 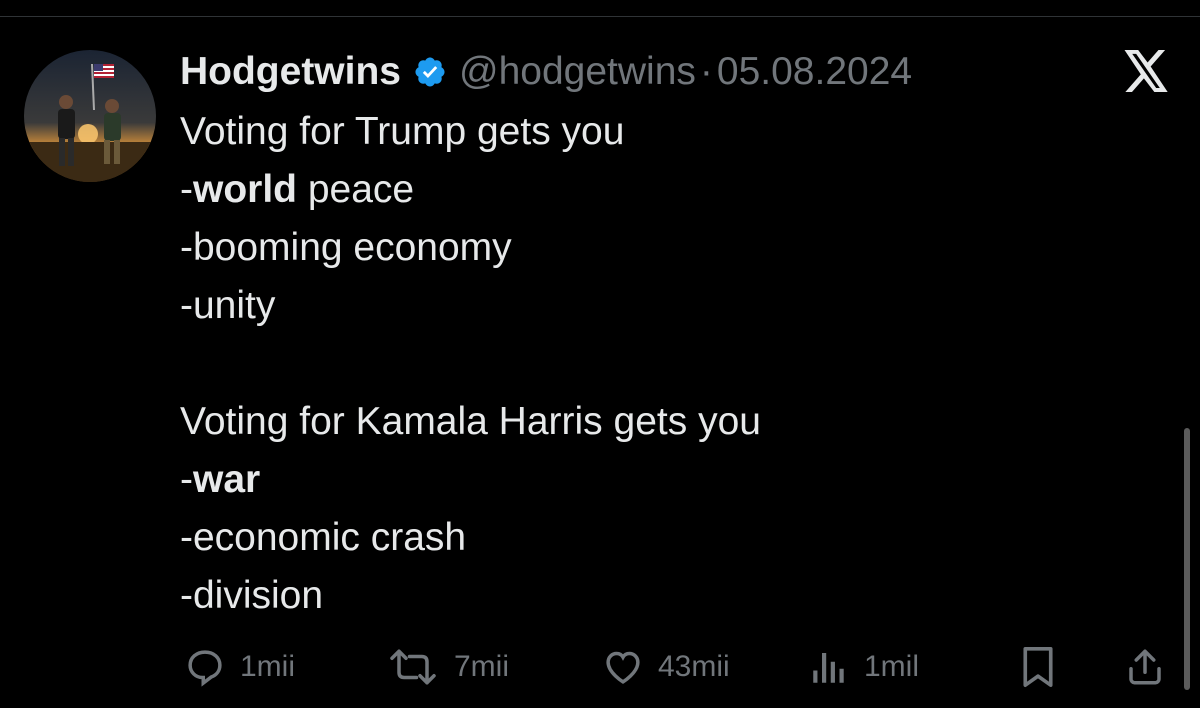 What do you see at coordinates (828, 668) in the screenshot?
I see `views-icon` at bounding box center [828, 668].